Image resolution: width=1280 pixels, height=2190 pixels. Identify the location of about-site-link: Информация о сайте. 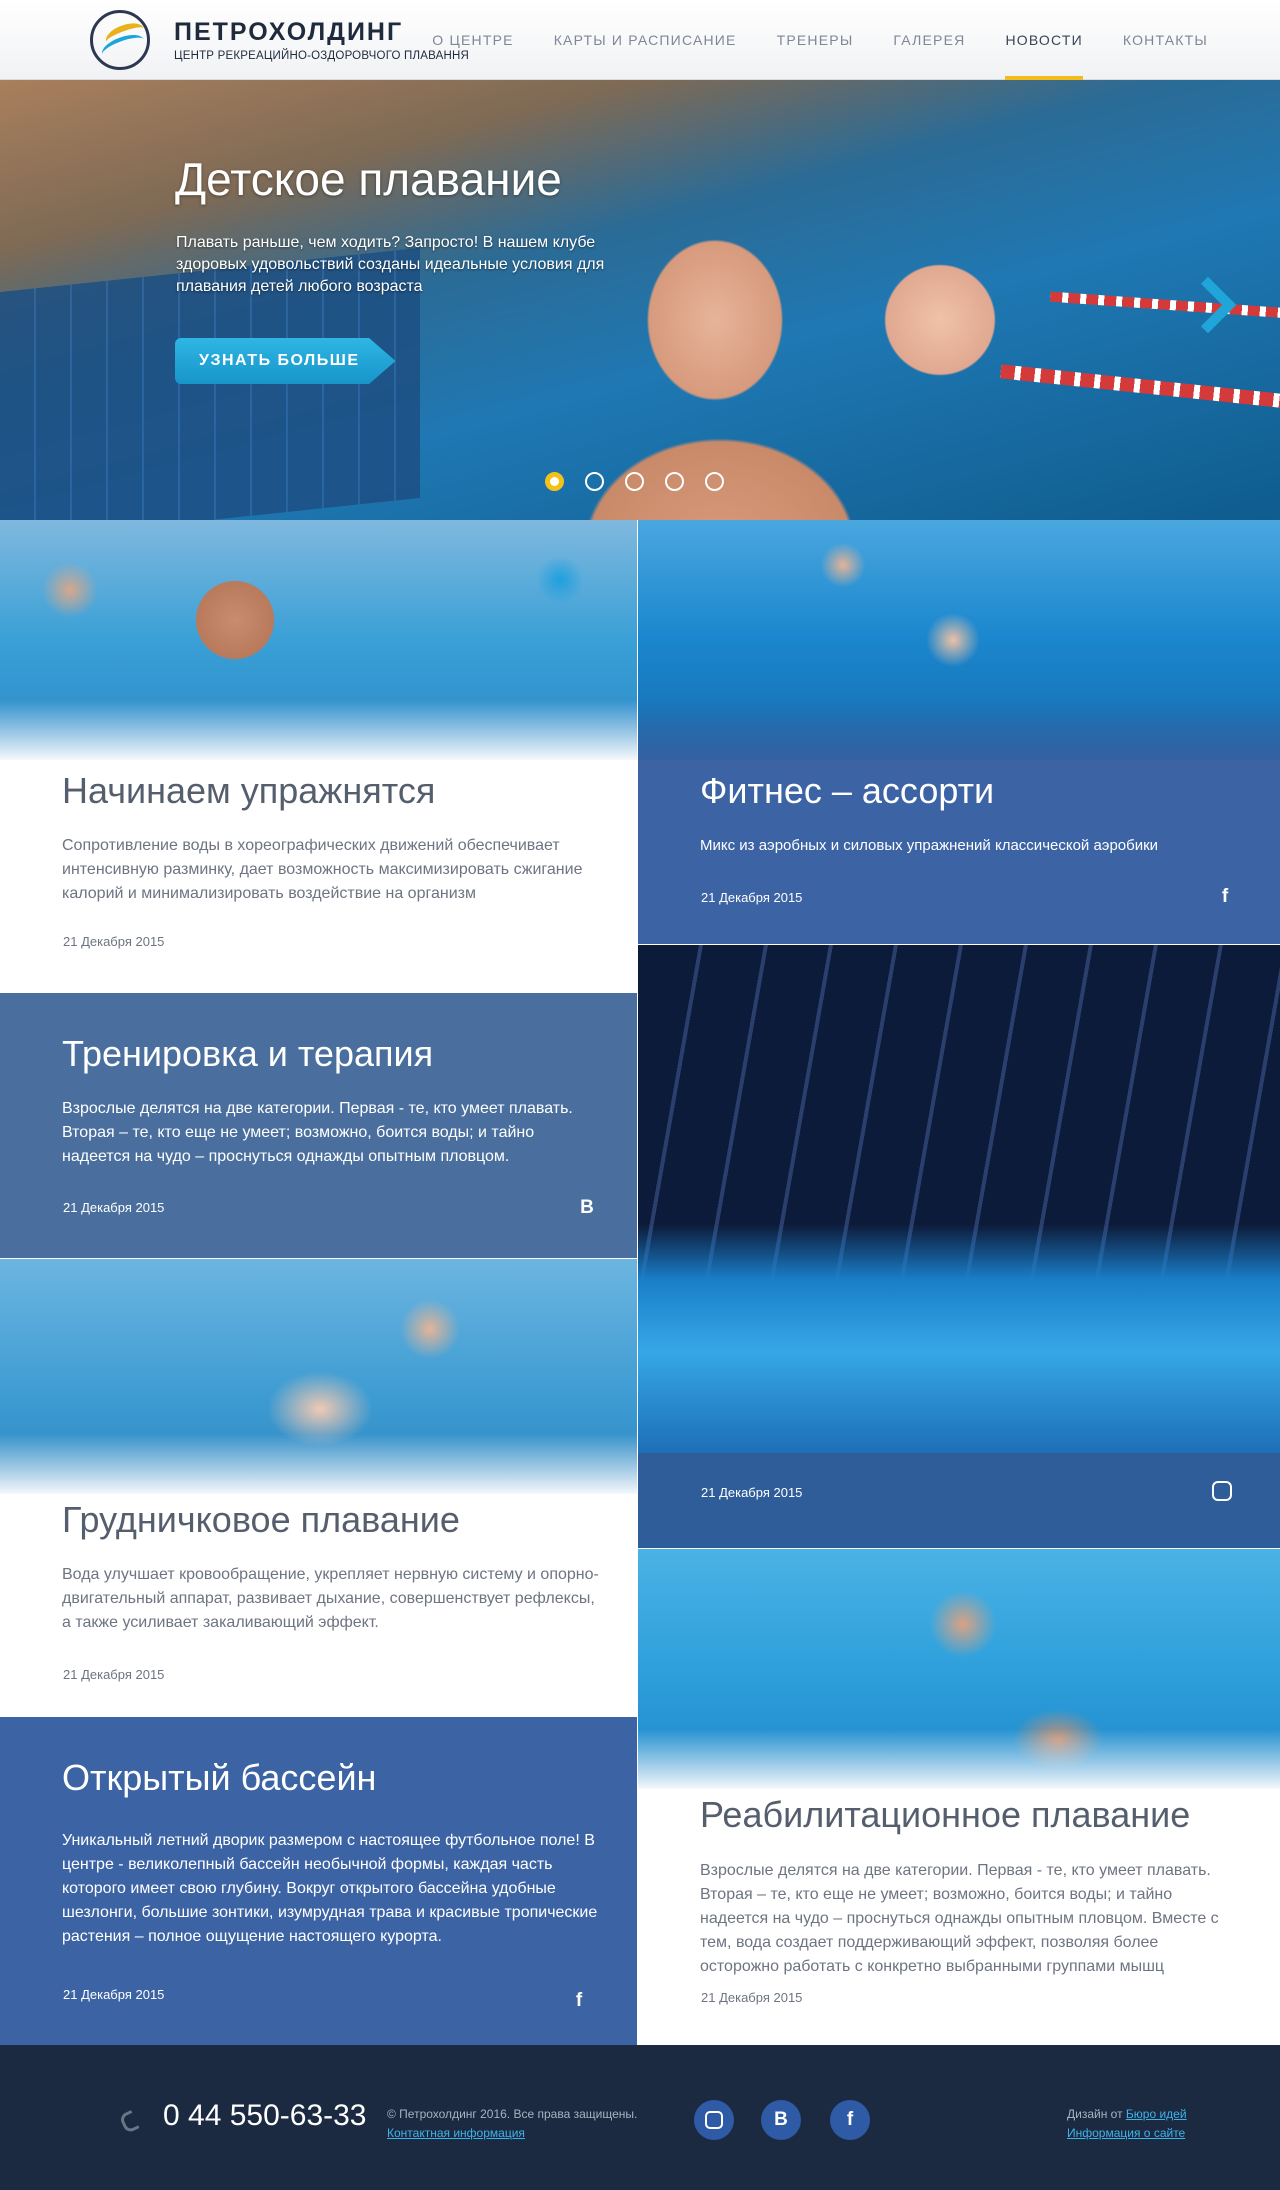
(1126, 2133).